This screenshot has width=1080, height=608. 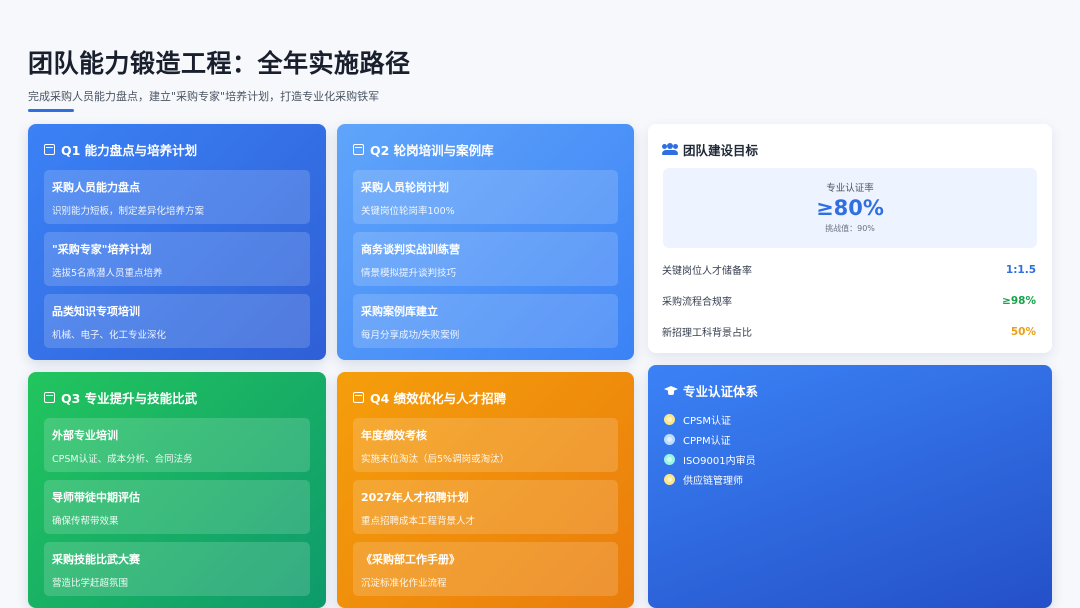 I want to click on item-title: 外部专业培训, so click(x=85, y=435).